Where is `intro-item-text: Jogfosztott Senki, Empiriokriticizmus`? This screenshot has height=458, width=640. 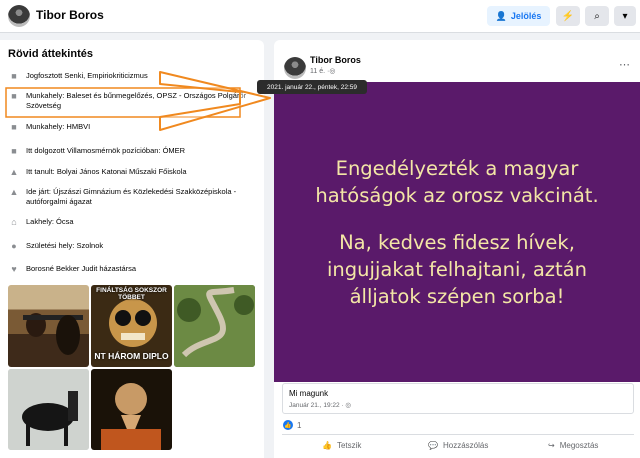 intro-item-text: Jogfosztott Senki, Empiriokriticizmus is located at coordinates (87, 76).